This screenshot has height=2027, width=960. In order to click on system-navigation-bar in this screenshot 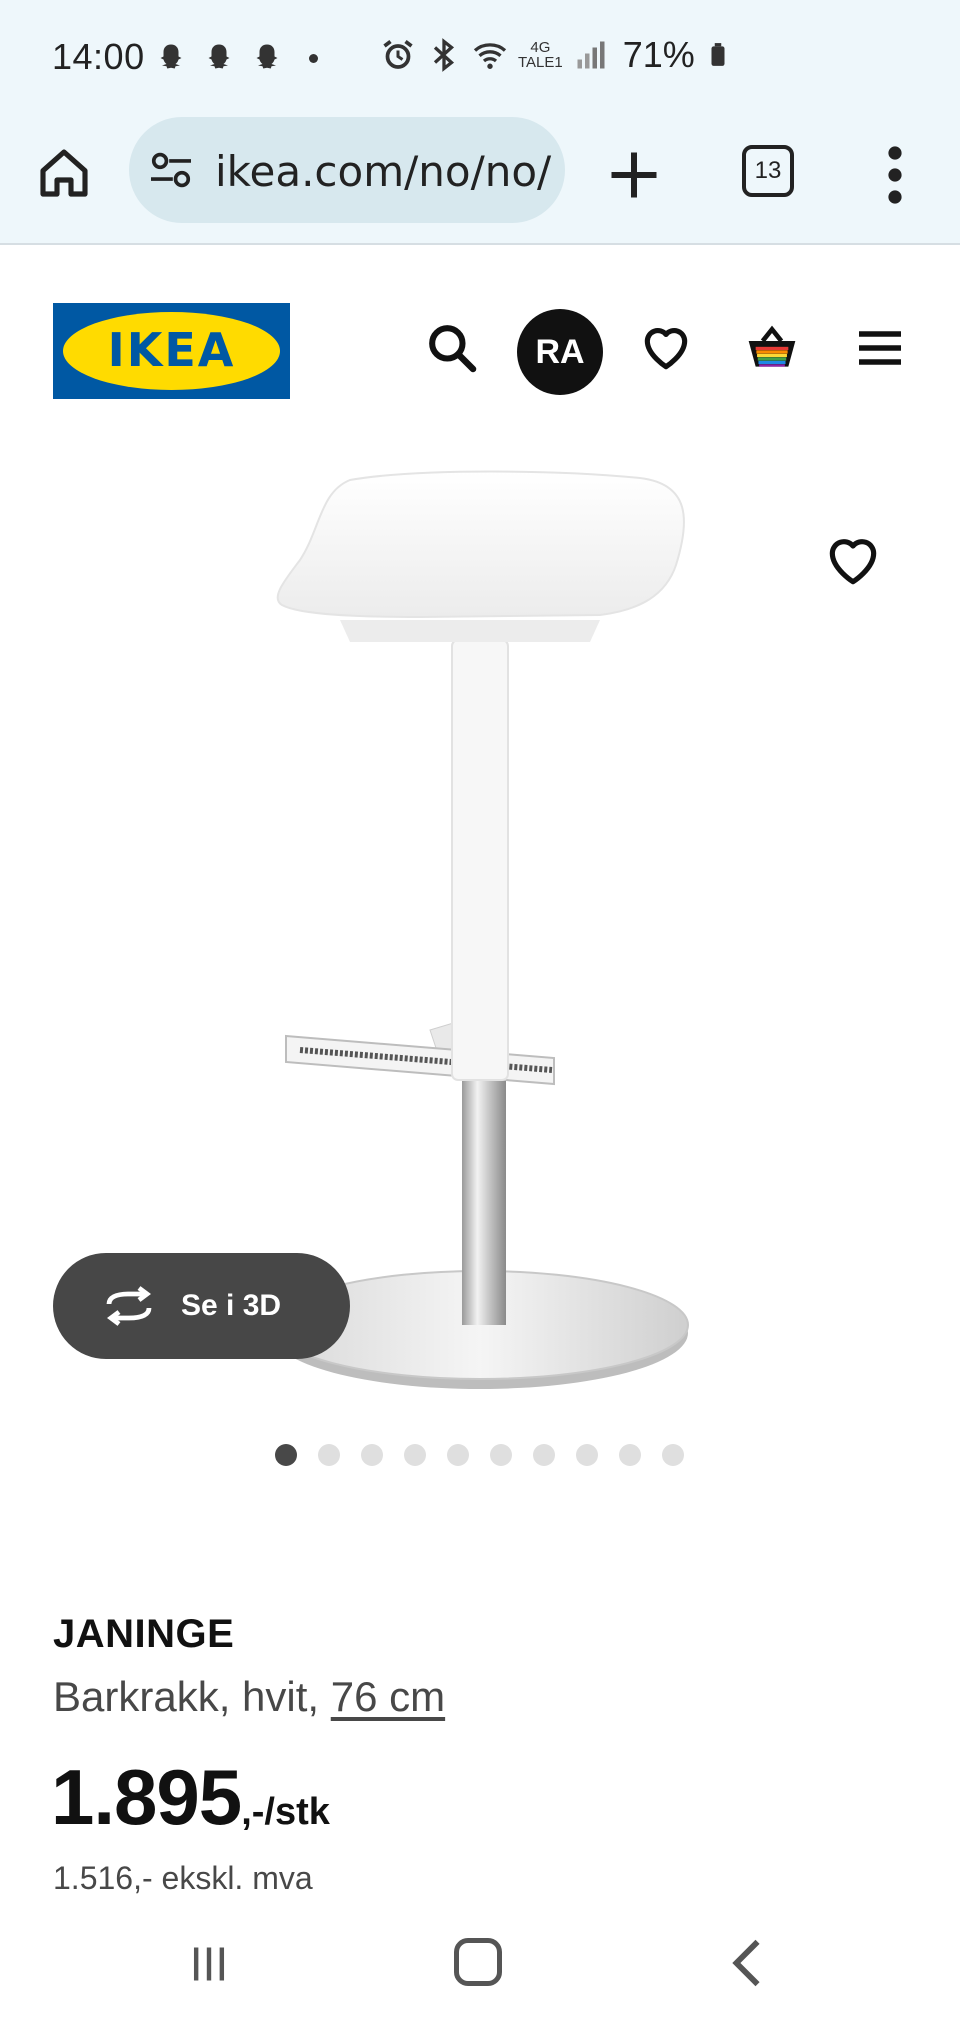, I will do `click(480, 1969)`.